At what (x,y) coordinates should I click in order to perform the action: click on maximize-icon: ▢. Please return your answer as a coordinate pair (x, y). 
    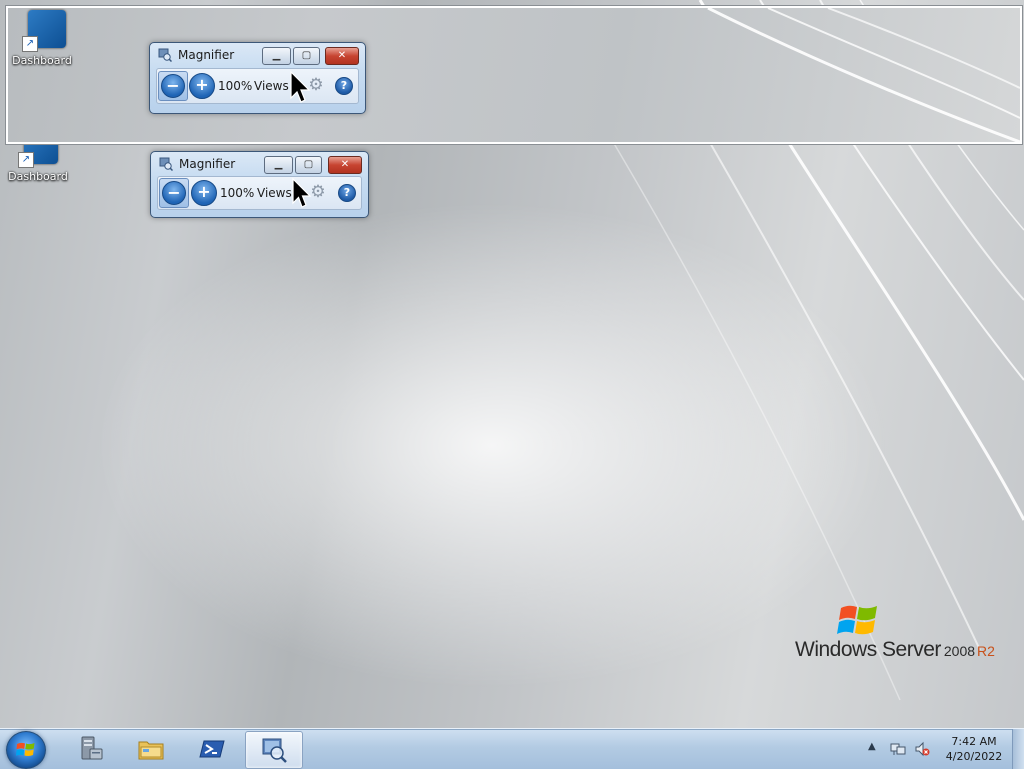
    Looking at the image, I should click on (308, 164).